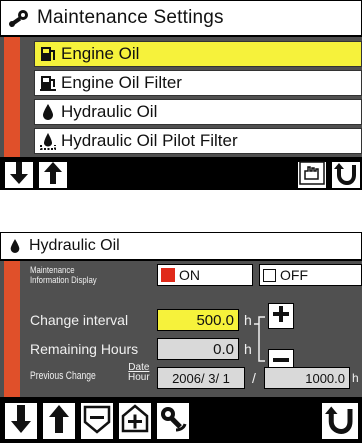  I want to click on drop-filter-icon, so click(48, 141).